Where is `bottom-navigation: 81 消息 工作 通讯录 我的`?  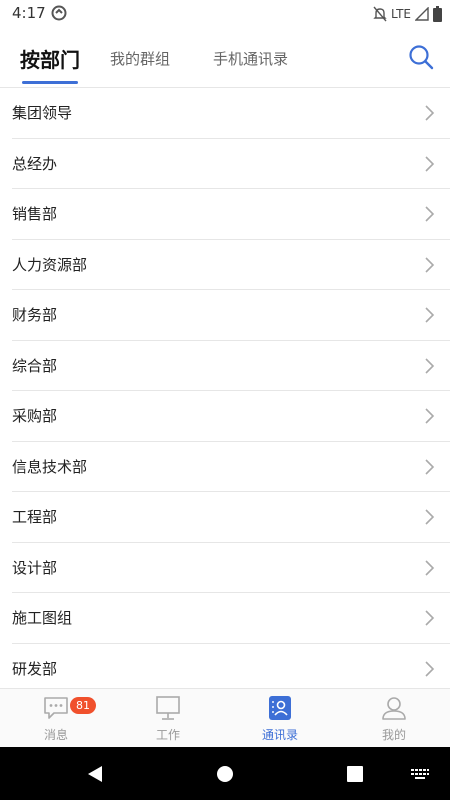 bottom-navigation: 81 消息 工作 通讯录 我的 is located at coordinates (225, 717).